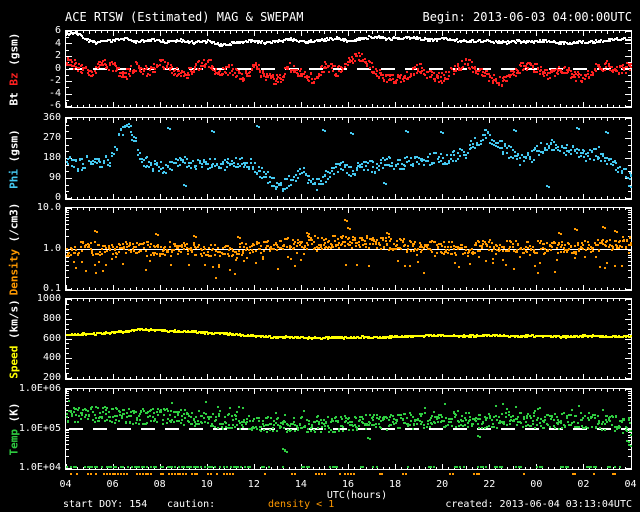  Describe the element at coordinates (489, 484) in the screenshot. I see `x-tick-label: 22` at that location.